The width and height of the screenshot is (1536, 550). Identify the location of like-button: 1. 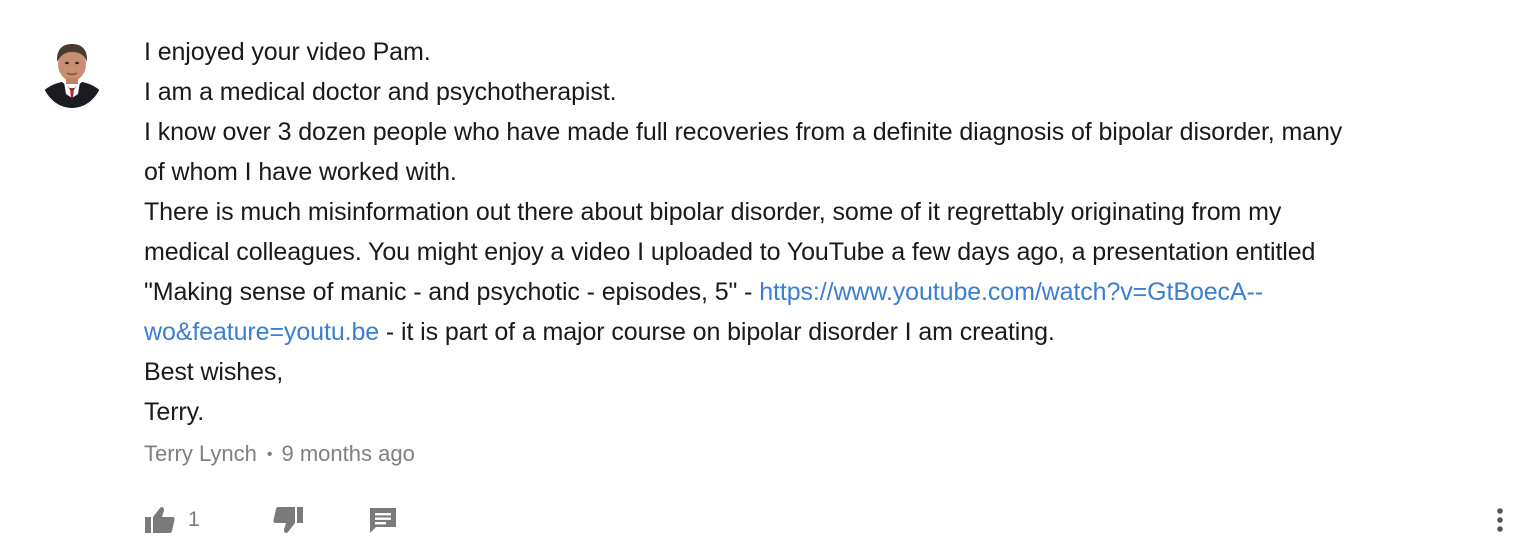
(172, 520).